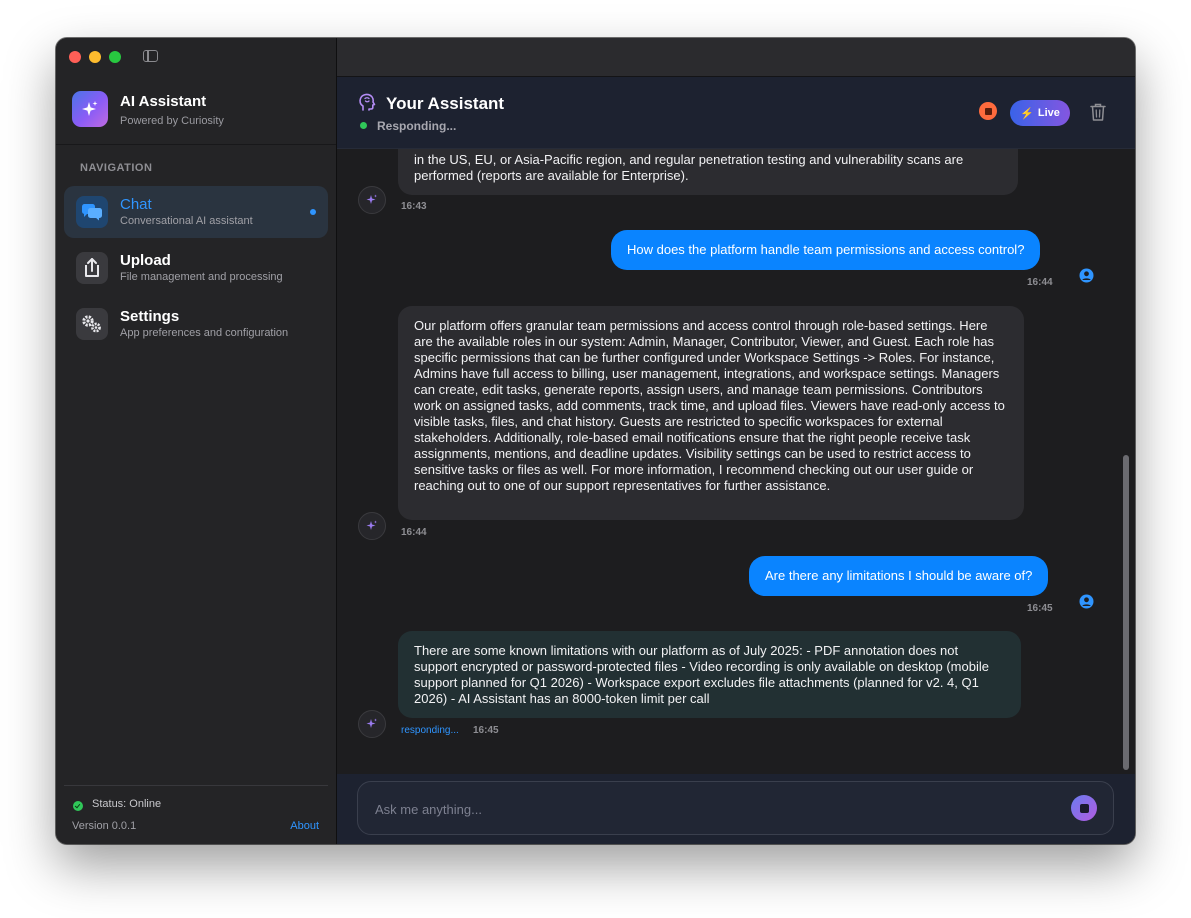  Describe the element at coordinates (136, 204) in the screenshot. I see `sidebar-item-label: Chat` at that location.